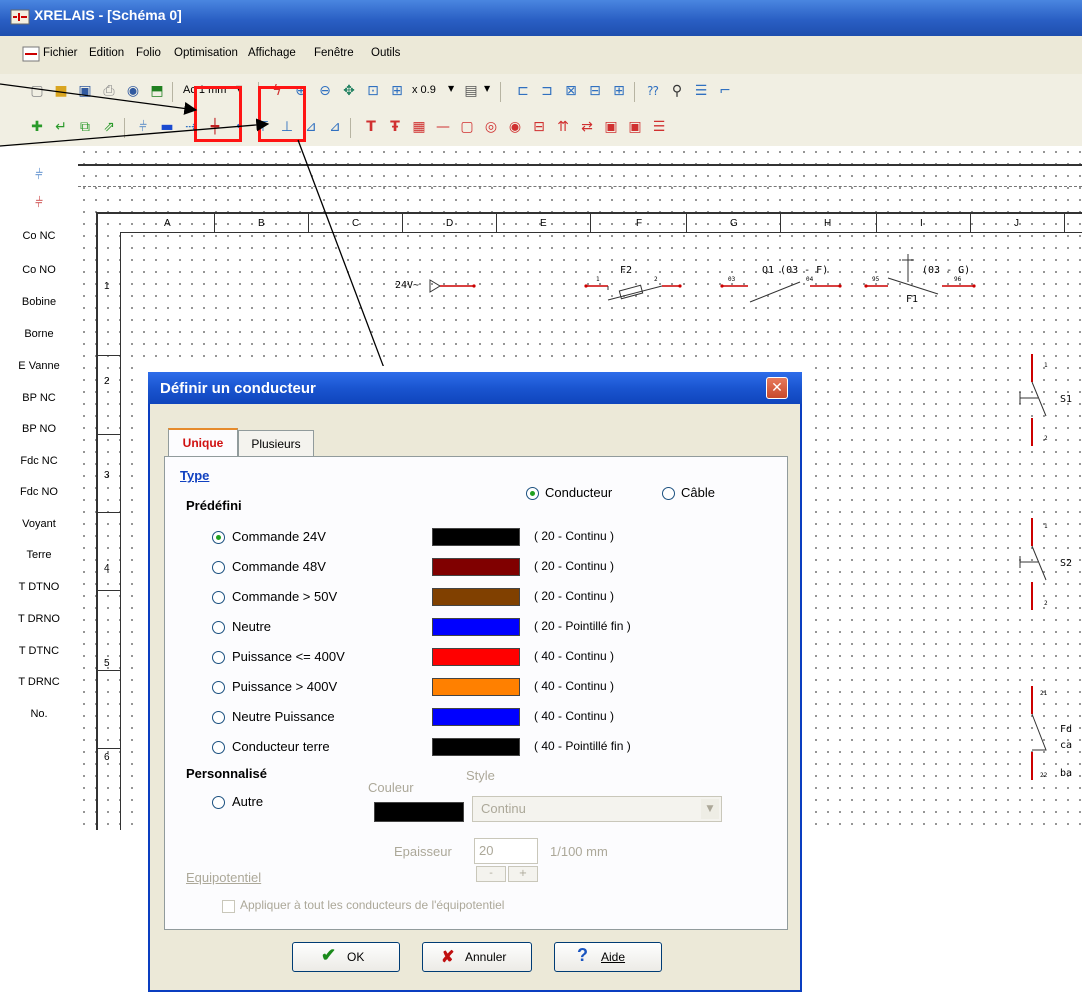 This screenshot has width=1082, height=1007. I want to click on pan-icon: ✥, so click(349, 91).